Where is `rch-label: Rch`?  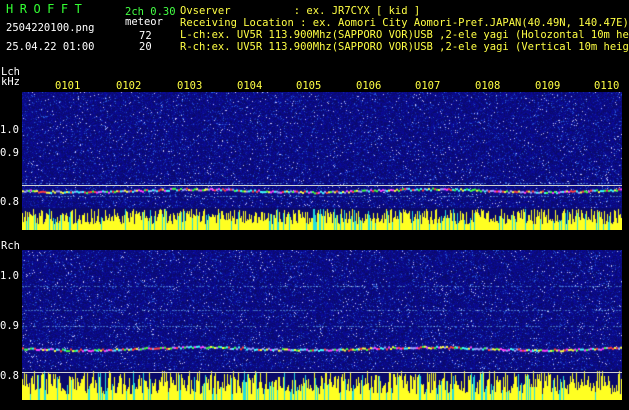
rch-label: Rch is located at coordinates (10, 246).